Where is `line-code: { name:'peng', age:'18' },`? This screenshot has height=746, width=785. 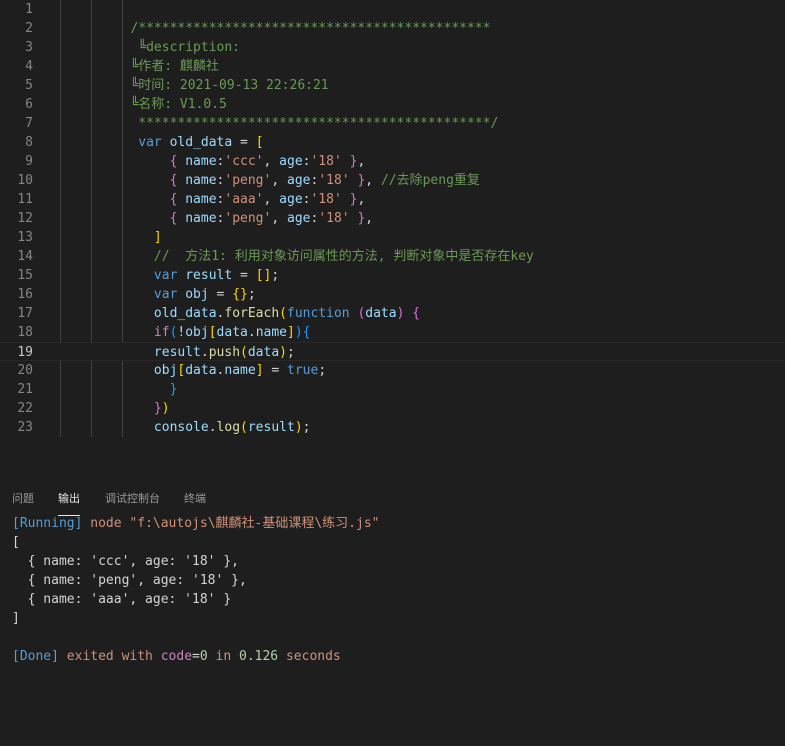 line-code: { name:'peng', age:'18' }, is located at coordinates (217, 218).